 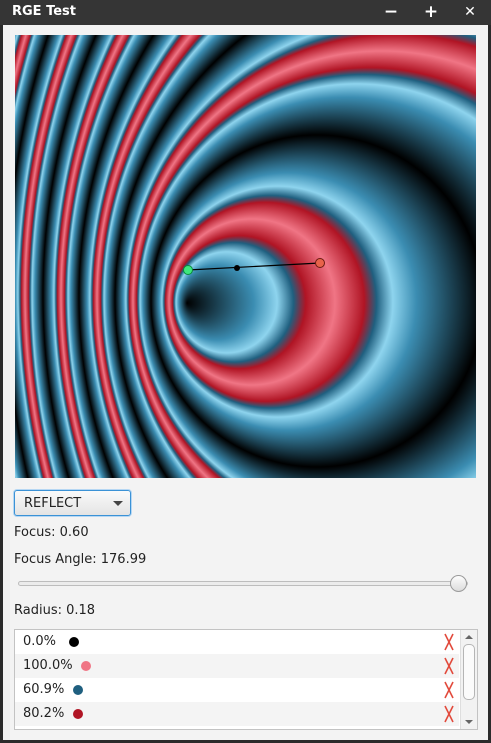 I want to click on radius-label: Radius: 0.18, so click(x=55, y=610).